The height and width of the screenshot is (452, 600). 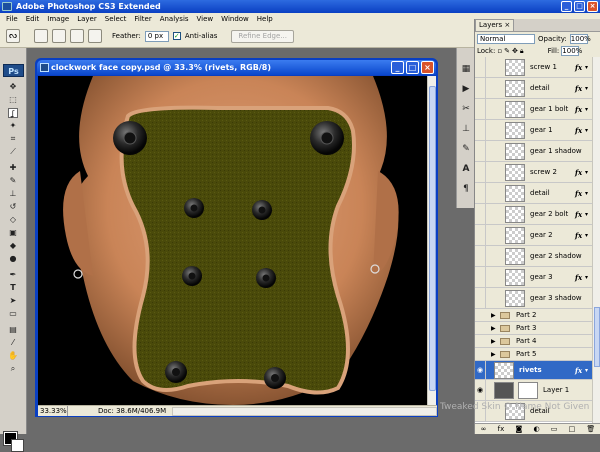 What do you see at coordinates (13, 168) in the screenshot?
I see `healing-brush-tool-icon: ✚` at bounding box center [13, 168].